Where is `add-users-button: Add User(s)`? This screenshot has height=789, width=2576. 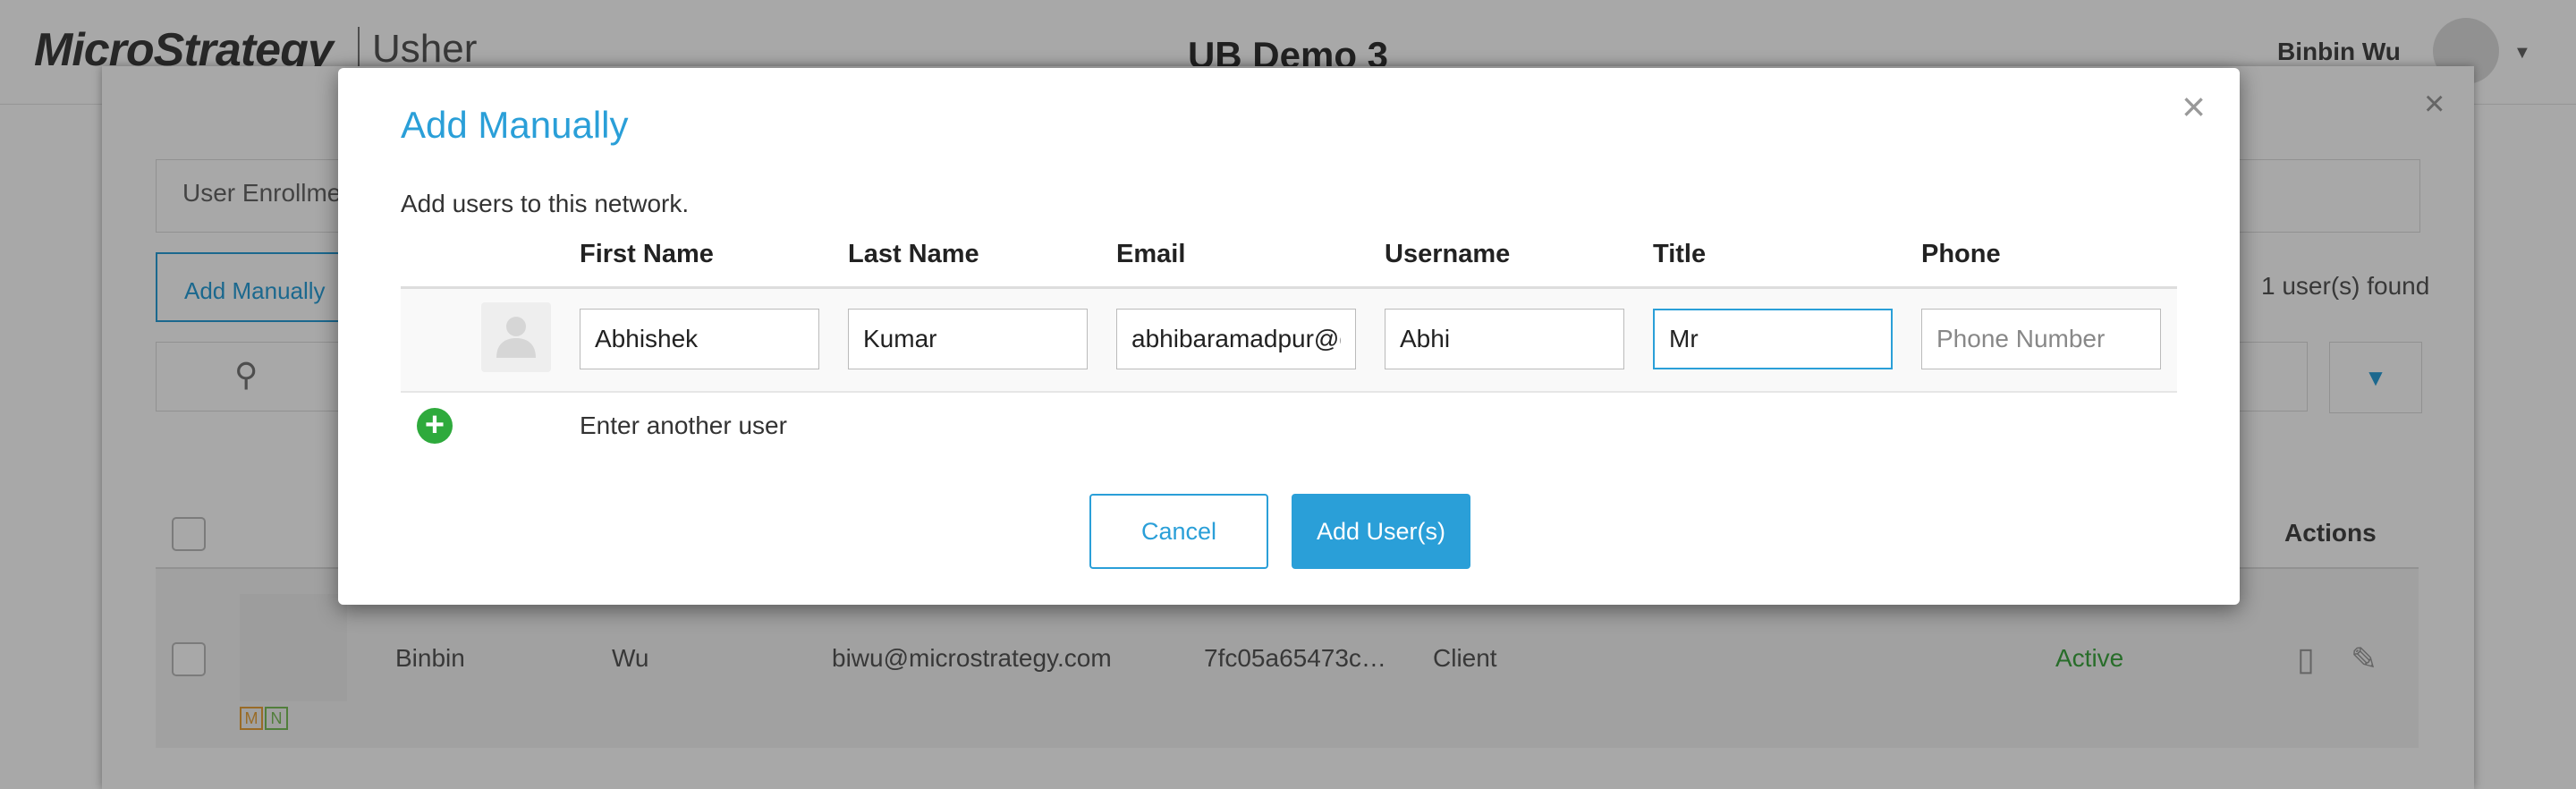
add-users-button: Add User(s) is located at coordinates (1381, 531).